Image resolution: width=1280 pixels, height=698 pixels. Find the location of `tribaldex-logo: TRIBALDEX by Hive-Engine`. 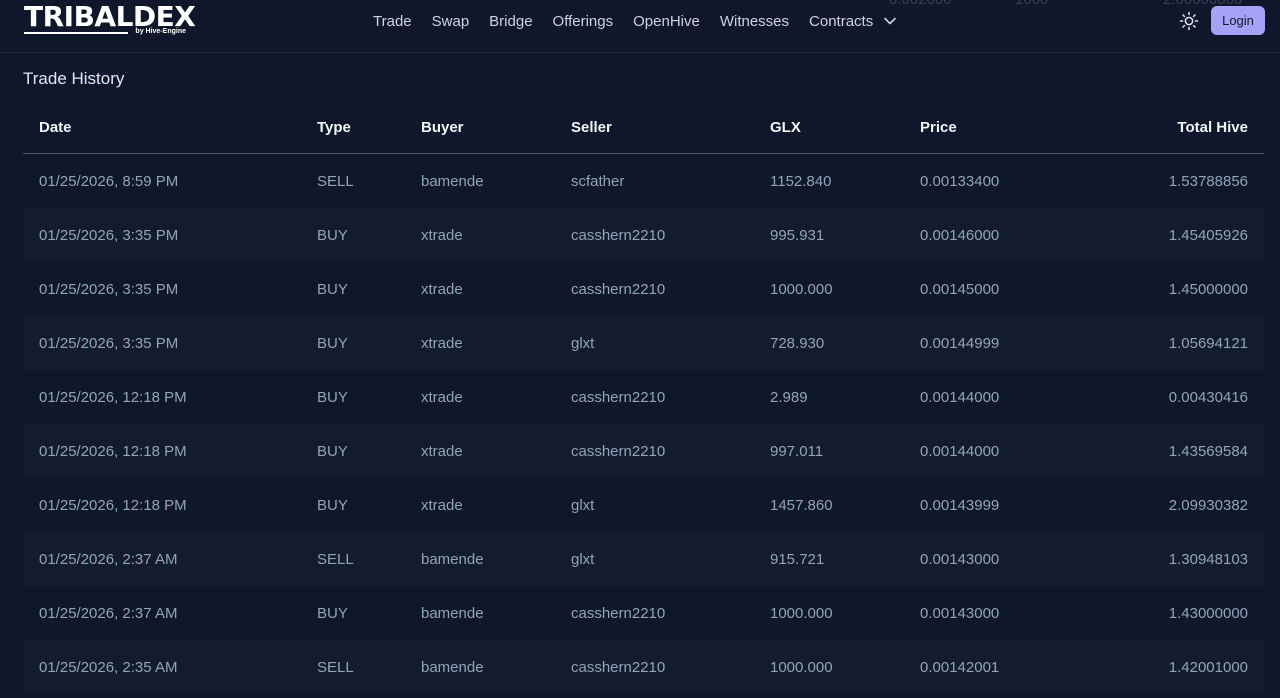

tribaldex-logo: TRIBALDEX by Hive-Engine is located at coordinates (110, 19).